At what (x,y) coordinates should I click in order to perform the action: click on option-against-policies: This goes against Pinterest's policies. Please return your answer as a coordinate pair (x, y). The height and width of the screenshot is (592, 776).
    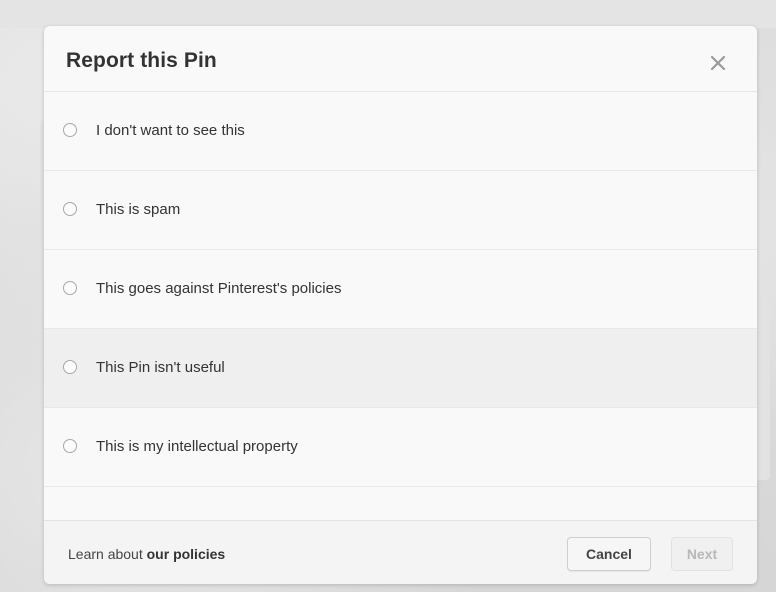
    Looking at the image, I should click on (400, 289).